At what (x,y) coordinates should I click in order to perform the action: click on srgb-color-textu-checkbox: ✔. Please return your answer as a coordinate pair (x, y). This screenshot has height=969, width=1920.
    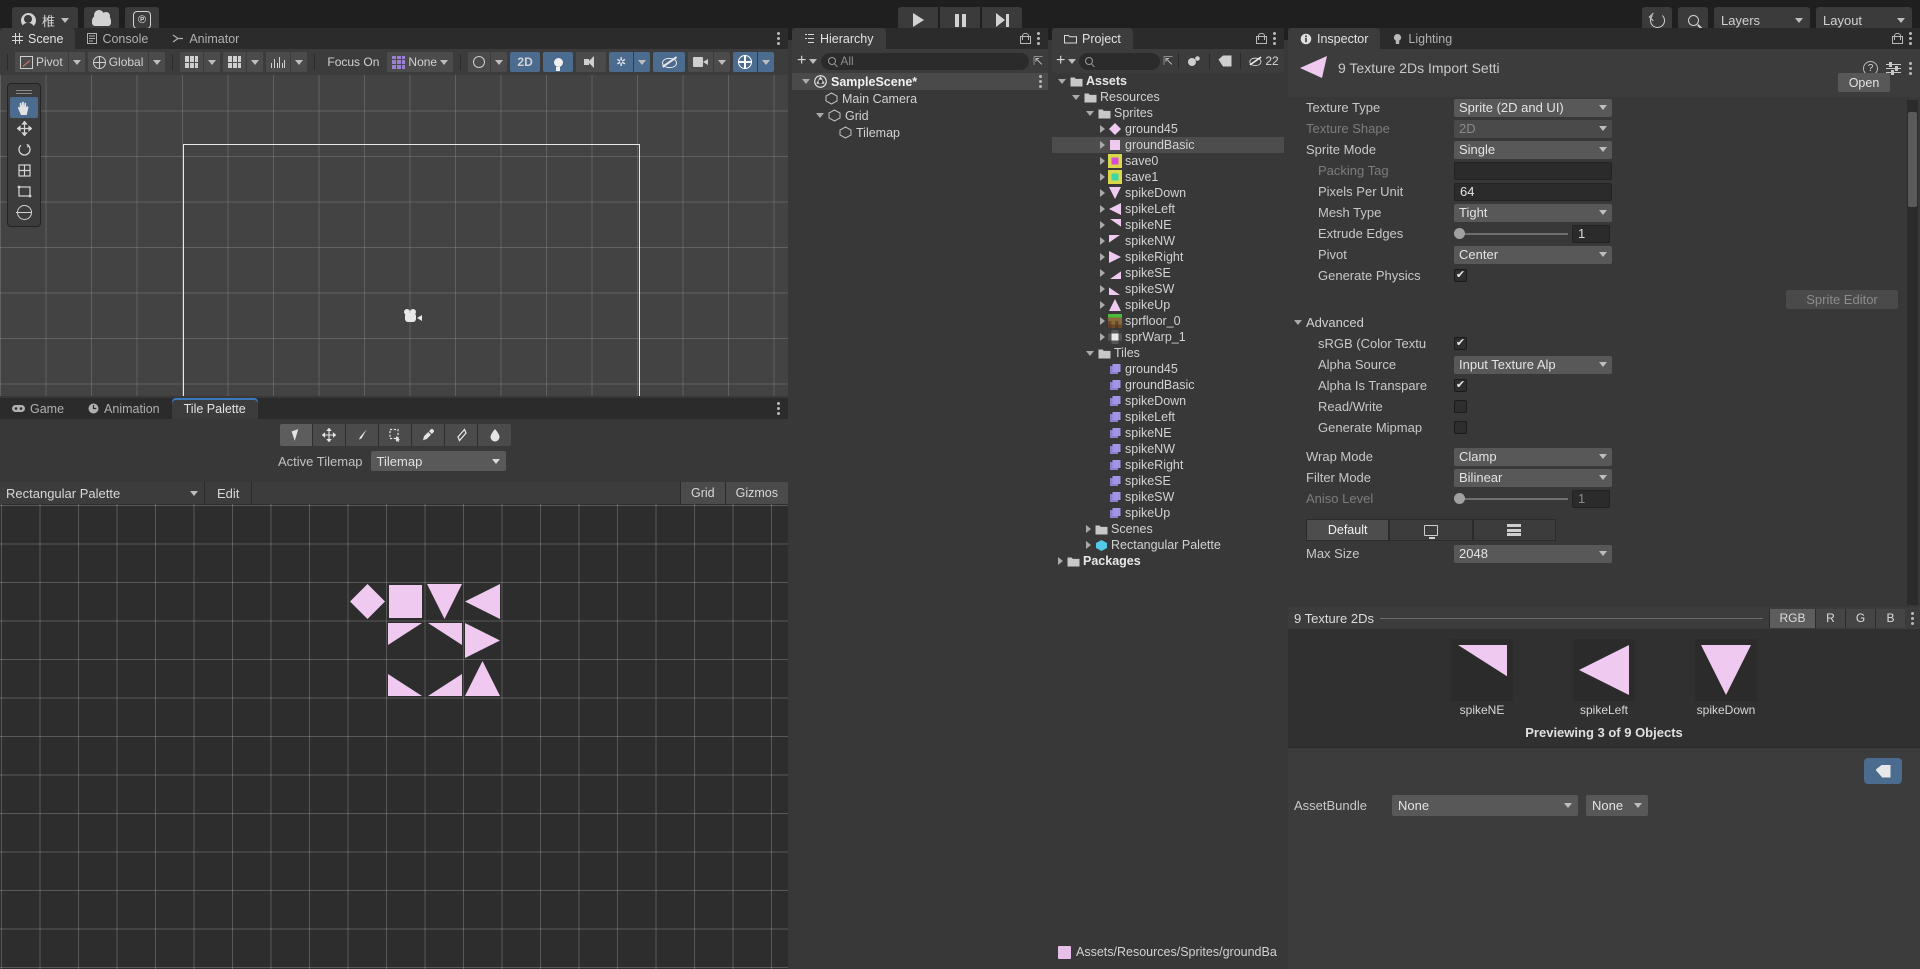
    Looking at the image, I should click on (1460, 343).